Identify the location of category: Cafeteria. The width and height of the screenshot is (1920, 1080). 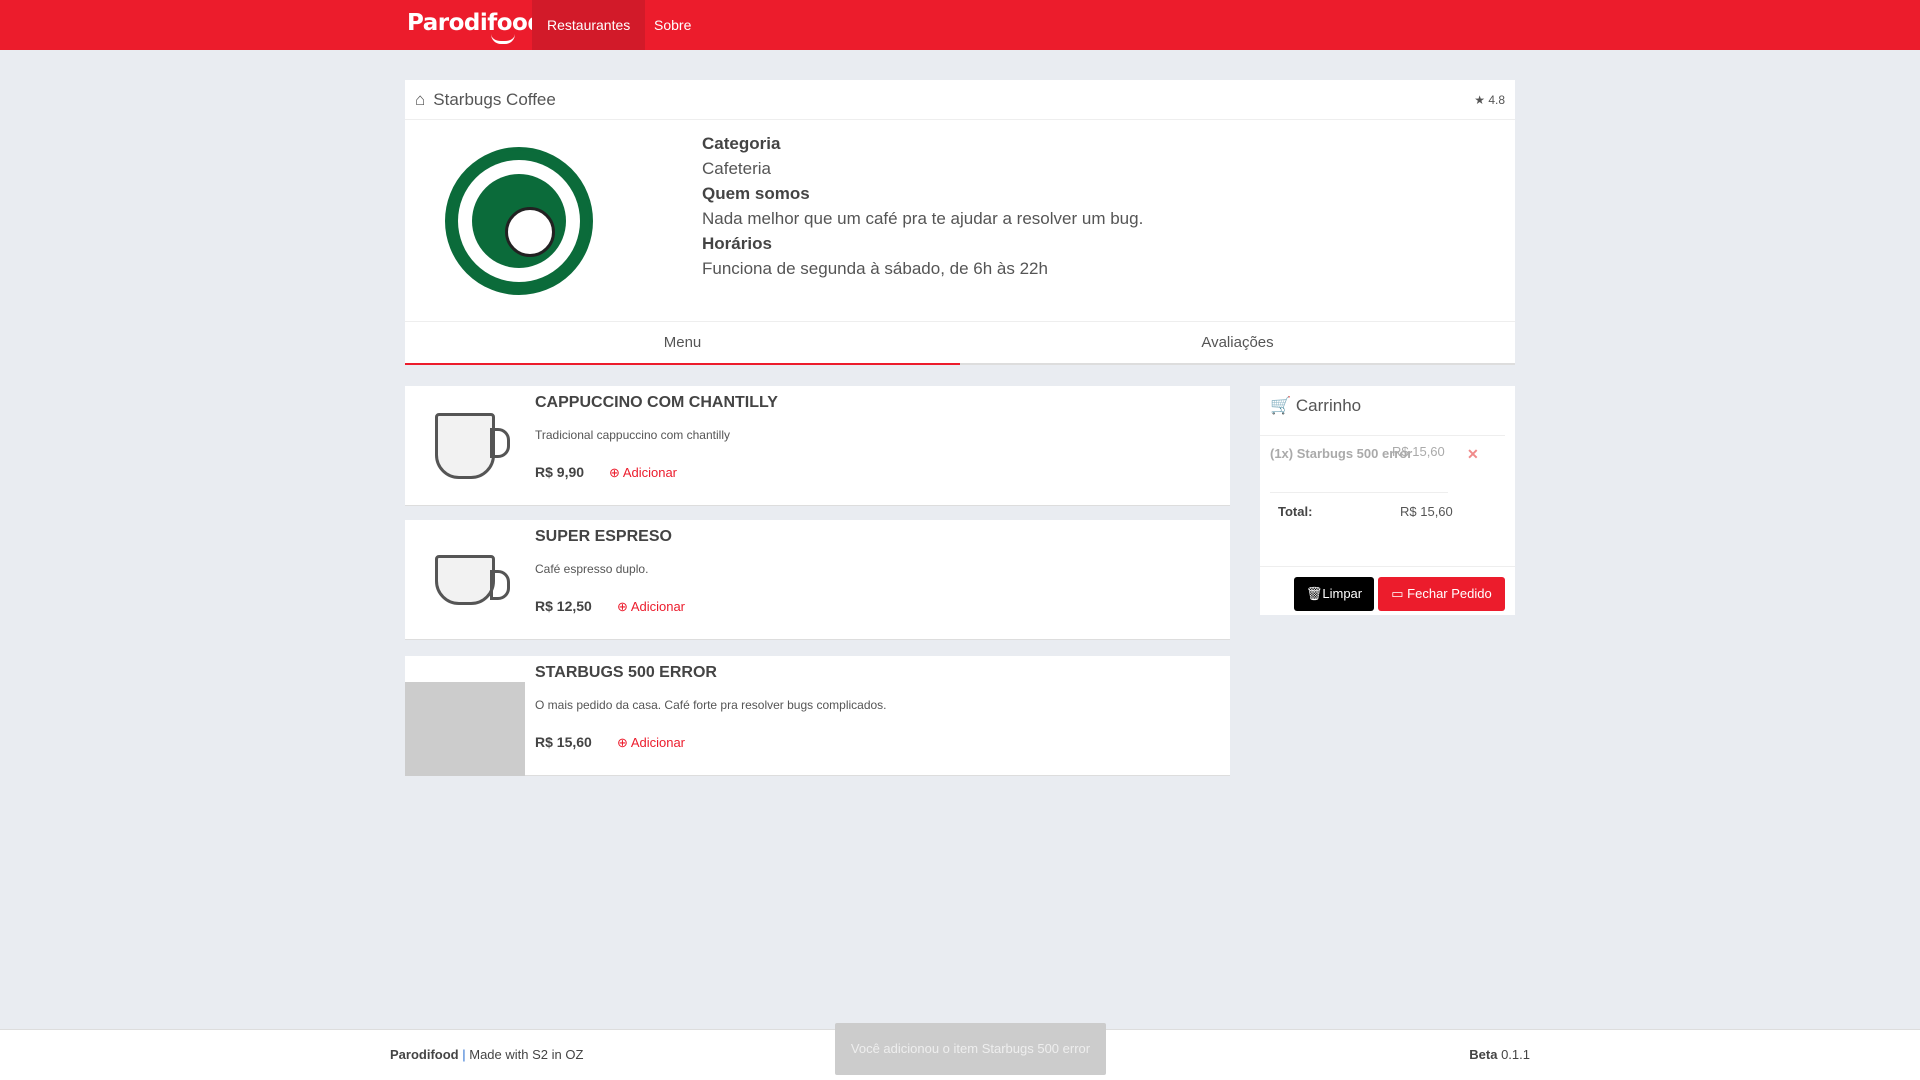
(736, 168).